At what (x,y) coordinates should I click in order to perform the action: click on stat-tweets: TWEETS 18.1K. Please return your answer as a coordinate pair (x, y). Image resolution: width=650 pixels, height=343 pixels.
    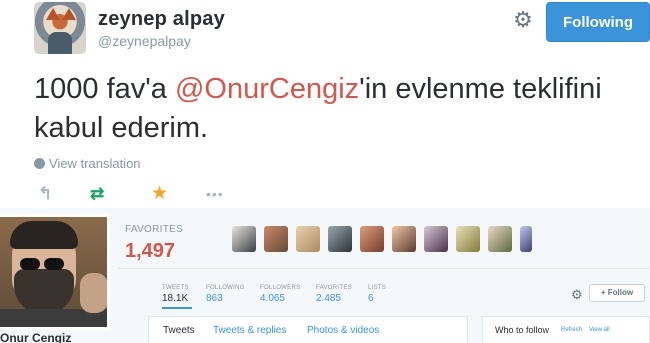
    Looking at the image, I should click on (175, 294).